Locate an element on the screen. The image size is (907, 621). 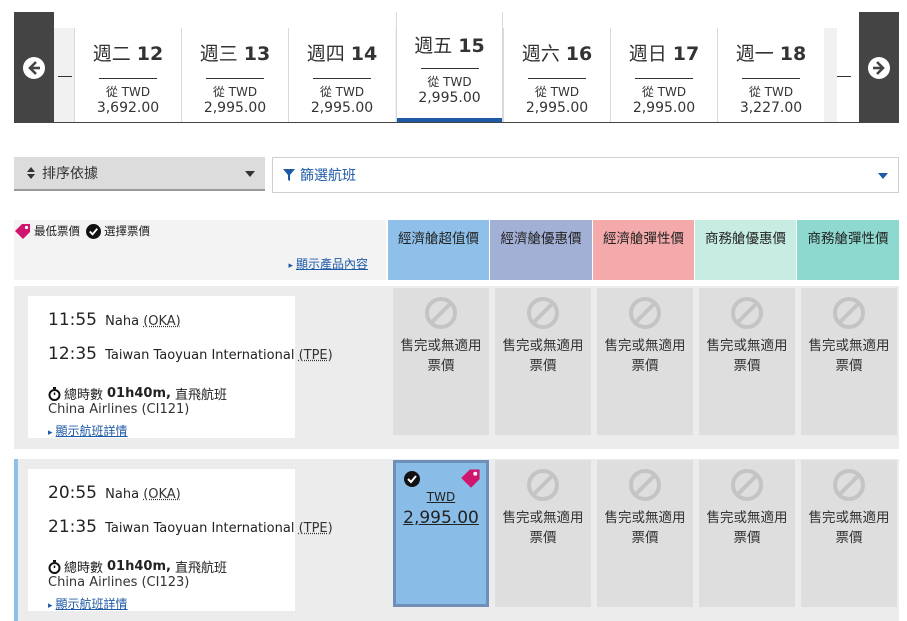
duration-label: 總時數 is located at coordinates (84, 395).